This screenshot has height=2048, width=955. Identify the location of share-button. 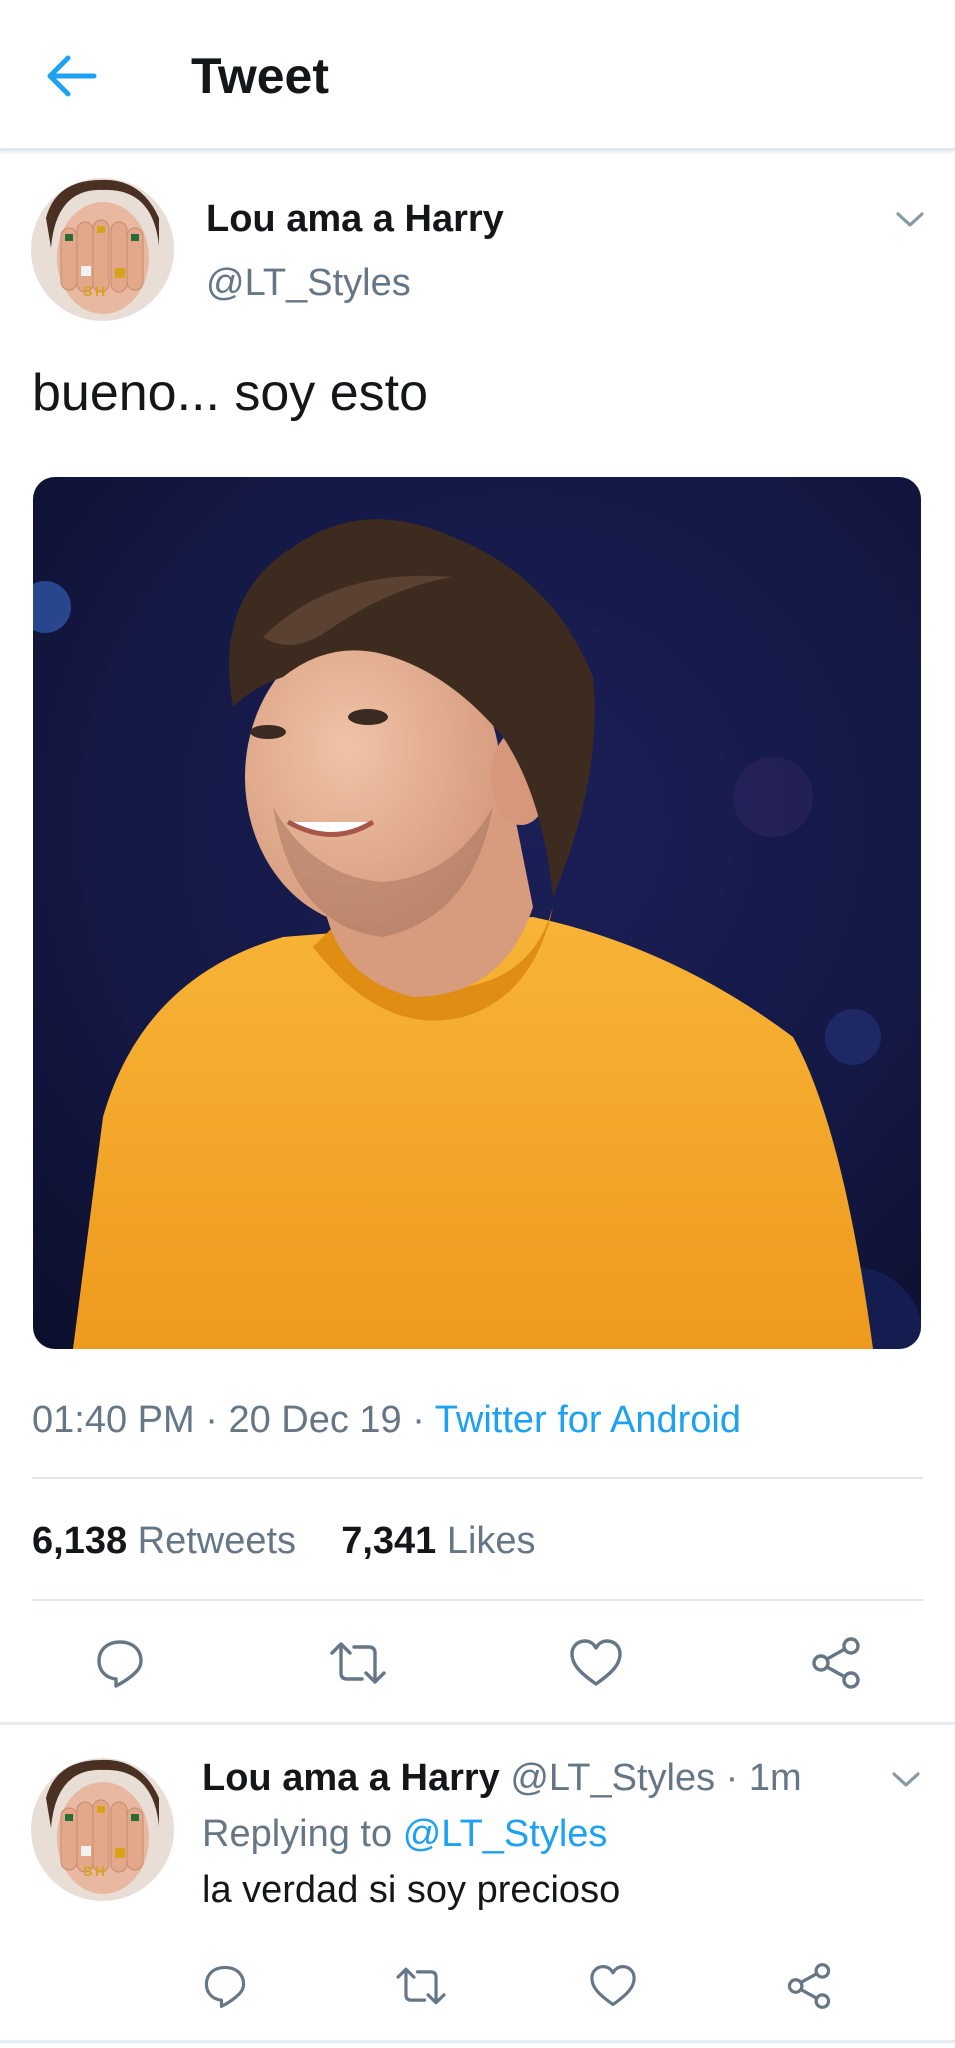
(836, 1663).